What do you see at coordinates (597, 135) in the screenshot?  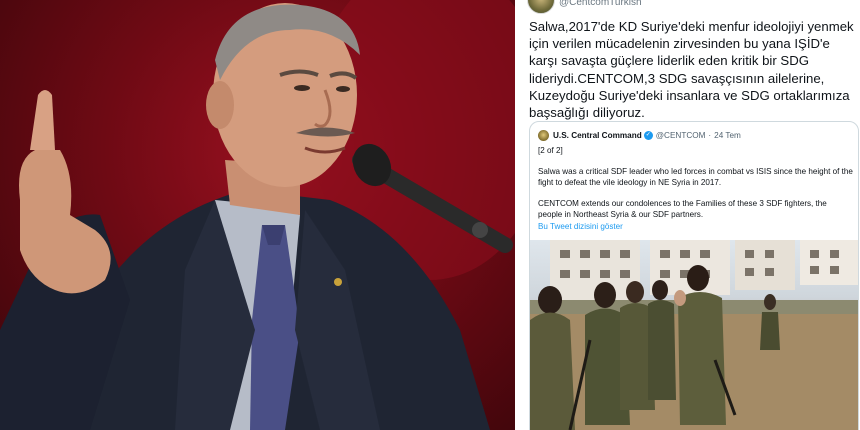 I see `quoted-author-name: U.S. Central Command` at bounding box center [597, 135].